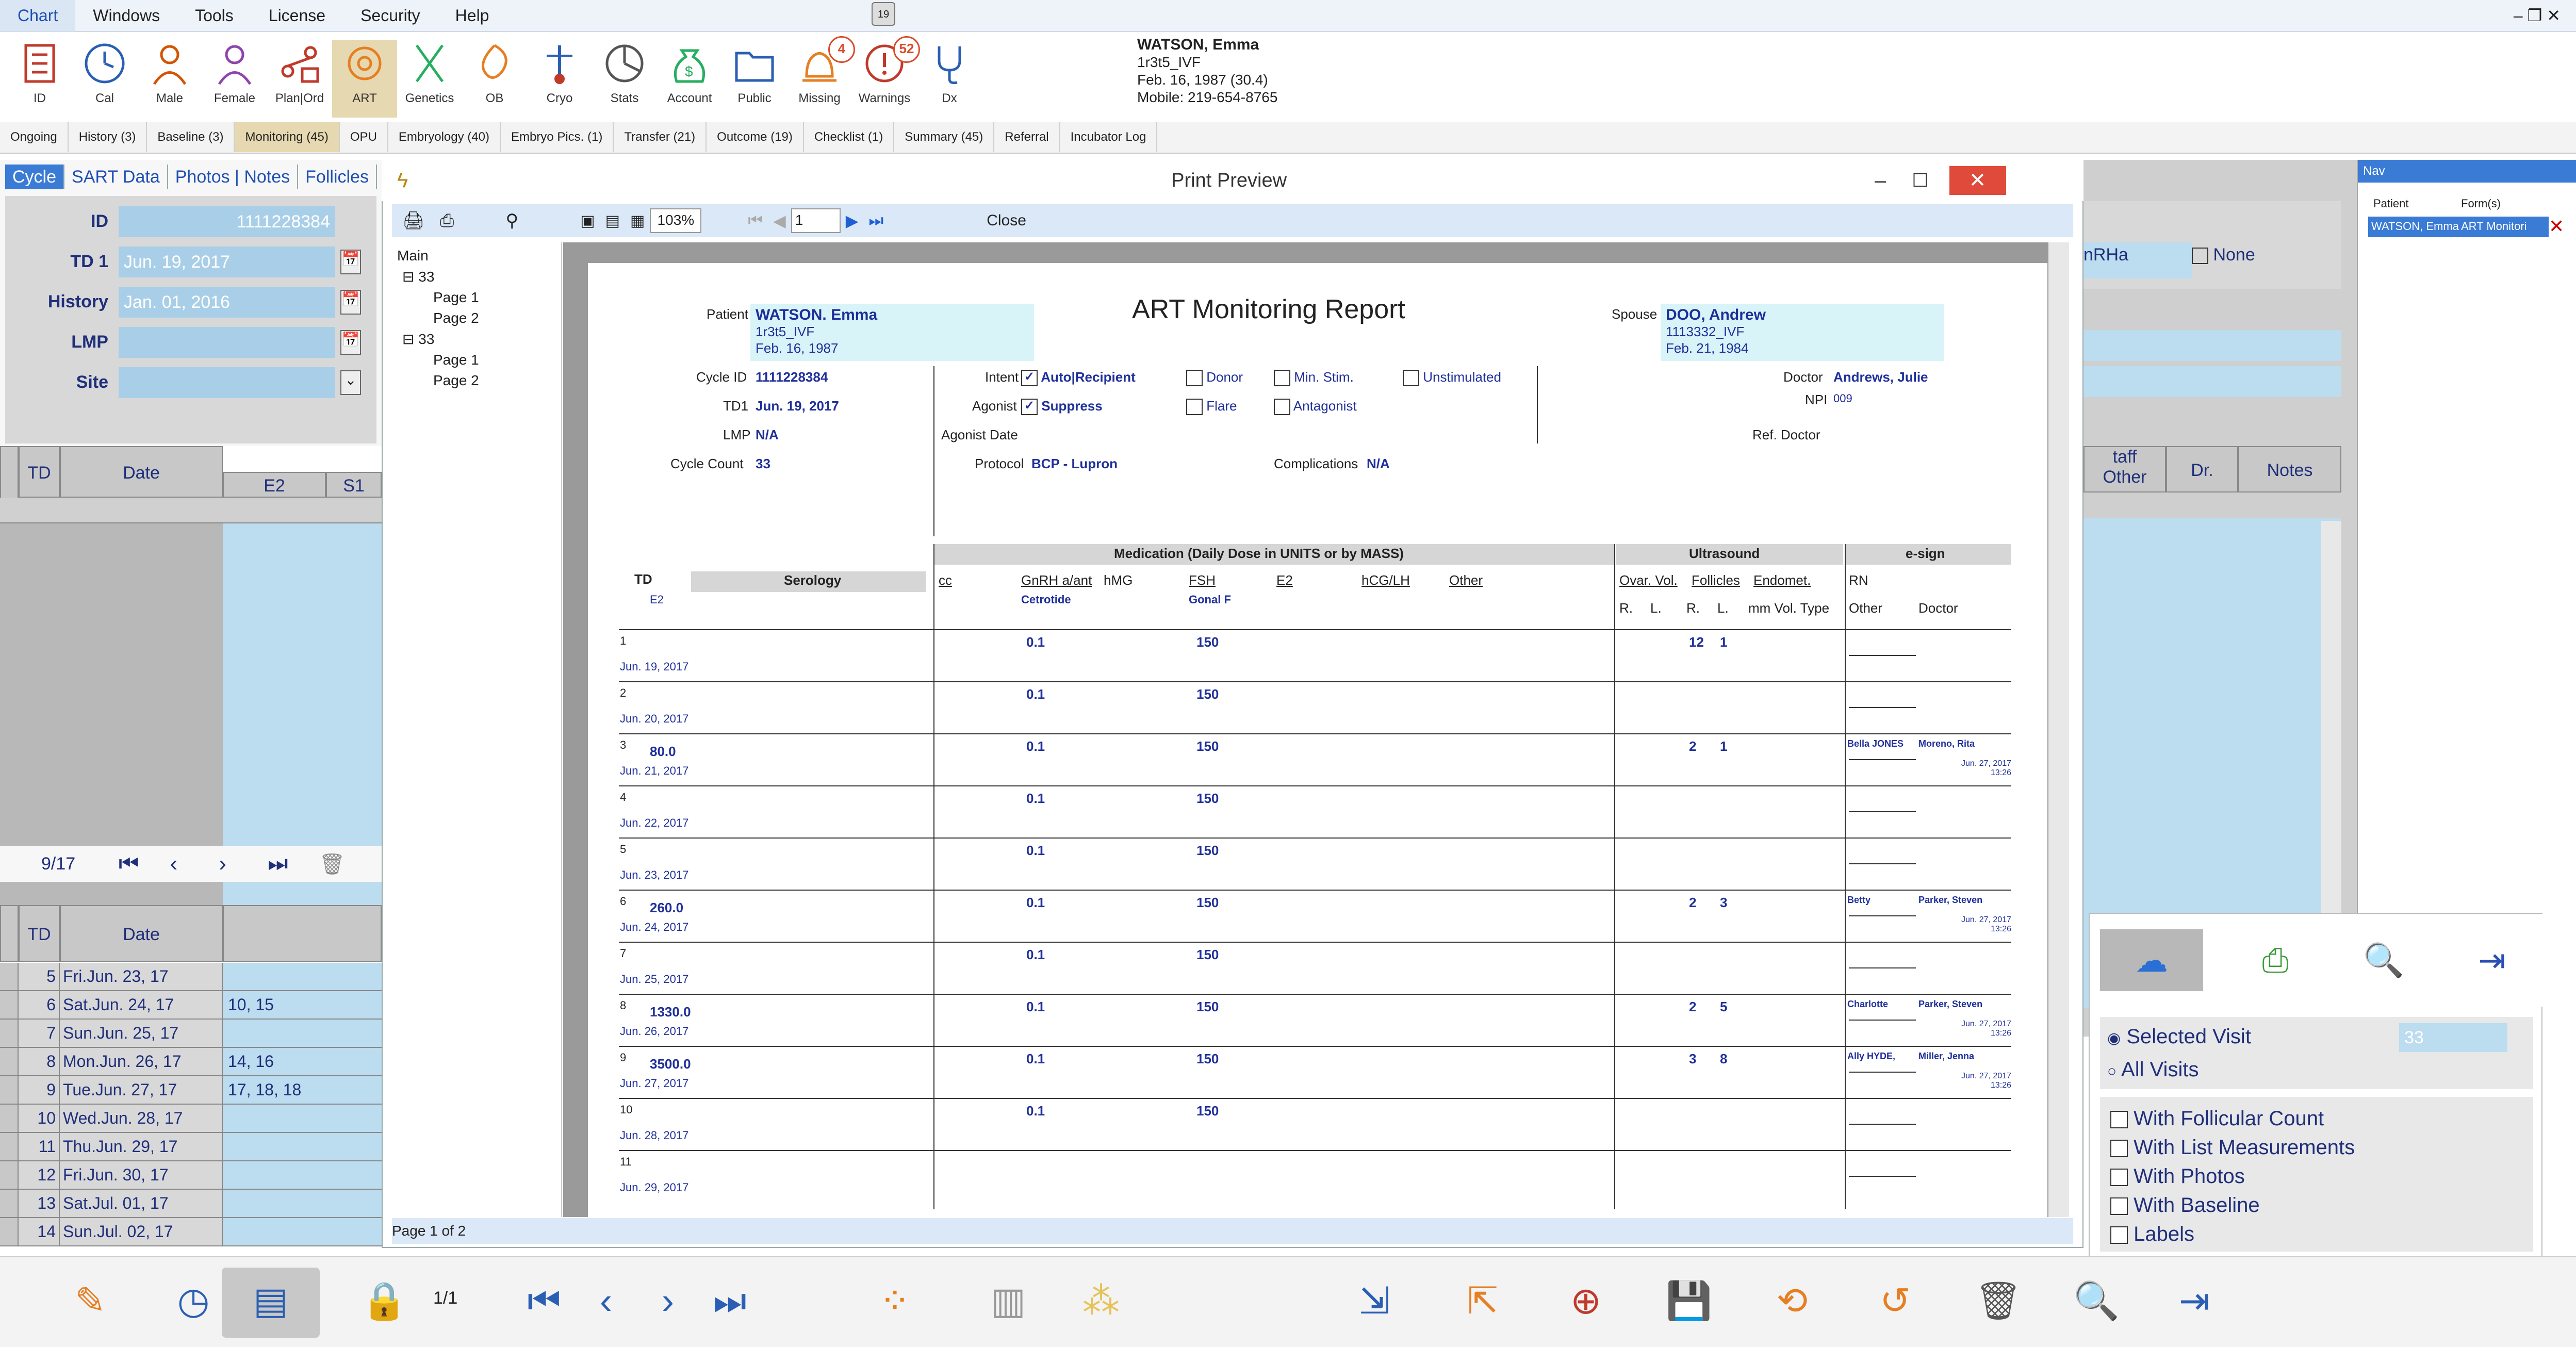  What do you see at coordinates (849, 137) in the screenshot?
I see `tab-checklist-1: Checklist (1)` at bounding box center [849, 137].